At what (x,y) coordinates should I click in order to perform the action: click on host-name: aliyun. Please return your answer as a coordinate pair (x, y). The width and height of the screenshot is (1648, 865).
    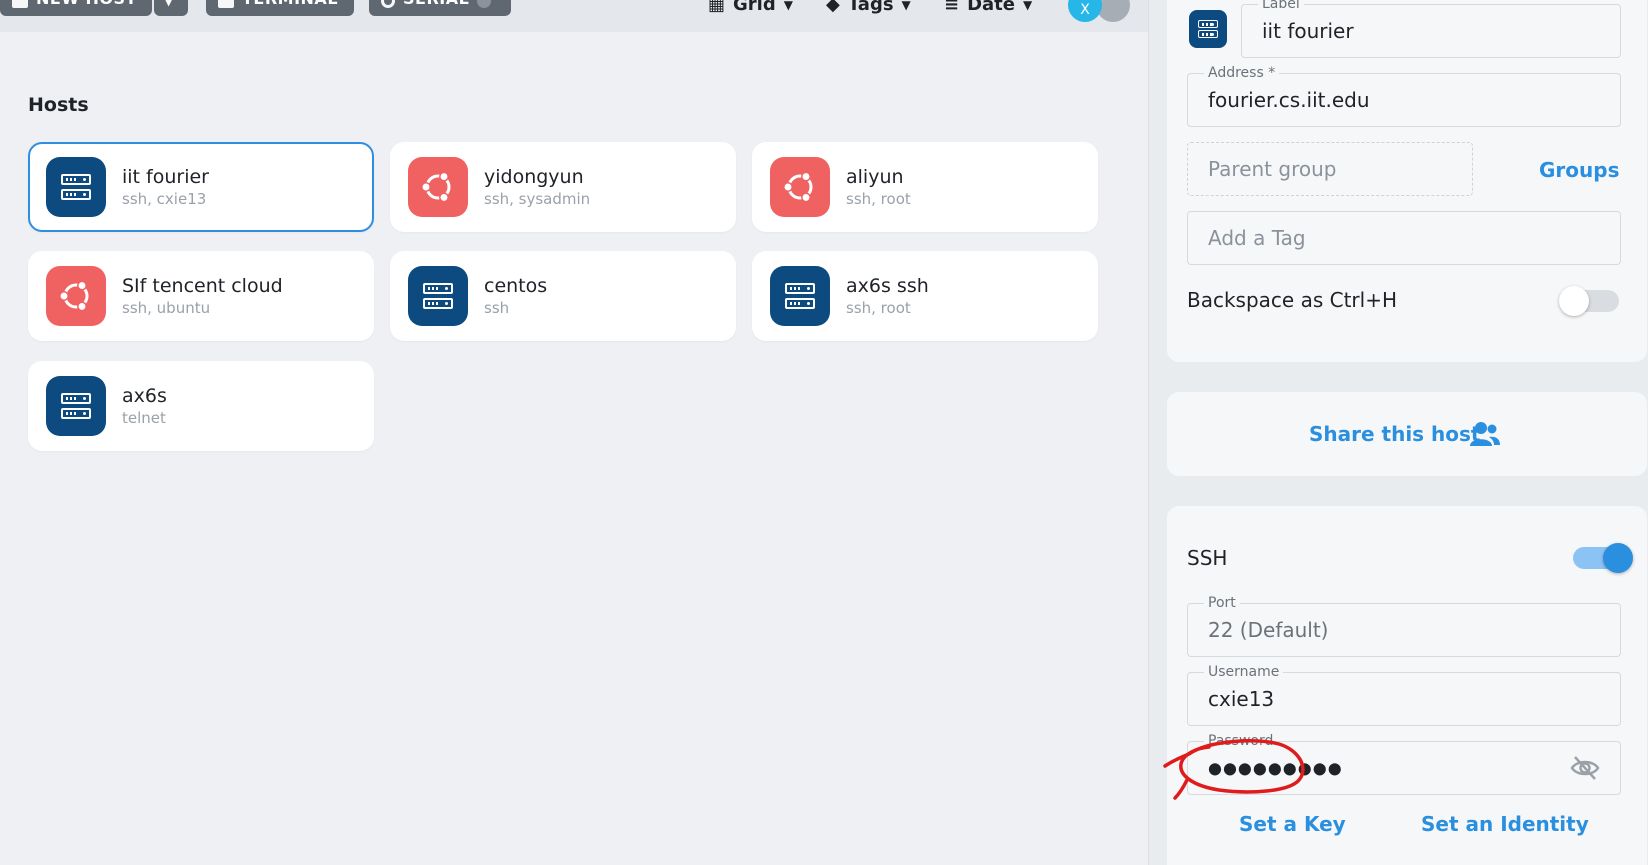
    Looking at the image, I should click on (875, 177).